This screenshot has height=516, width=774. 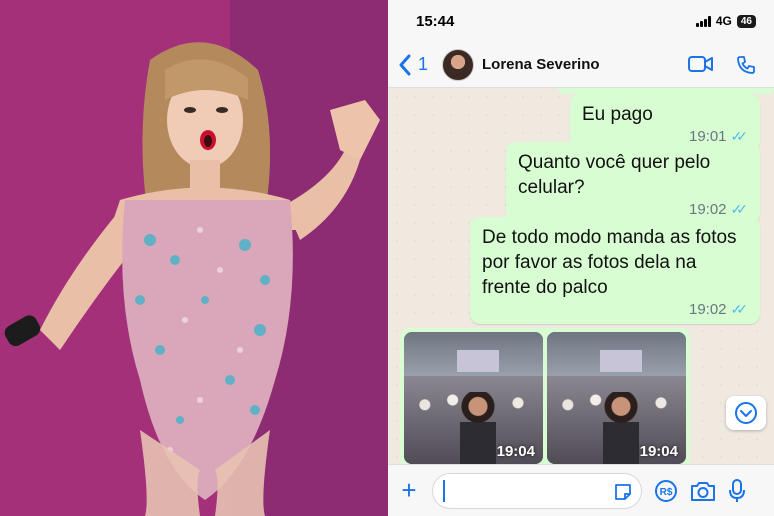 What do you see at coordinates (585, 64) in the screenshot?
I see `contact-name: Lorena Severino` at bounding box center [585, 64].